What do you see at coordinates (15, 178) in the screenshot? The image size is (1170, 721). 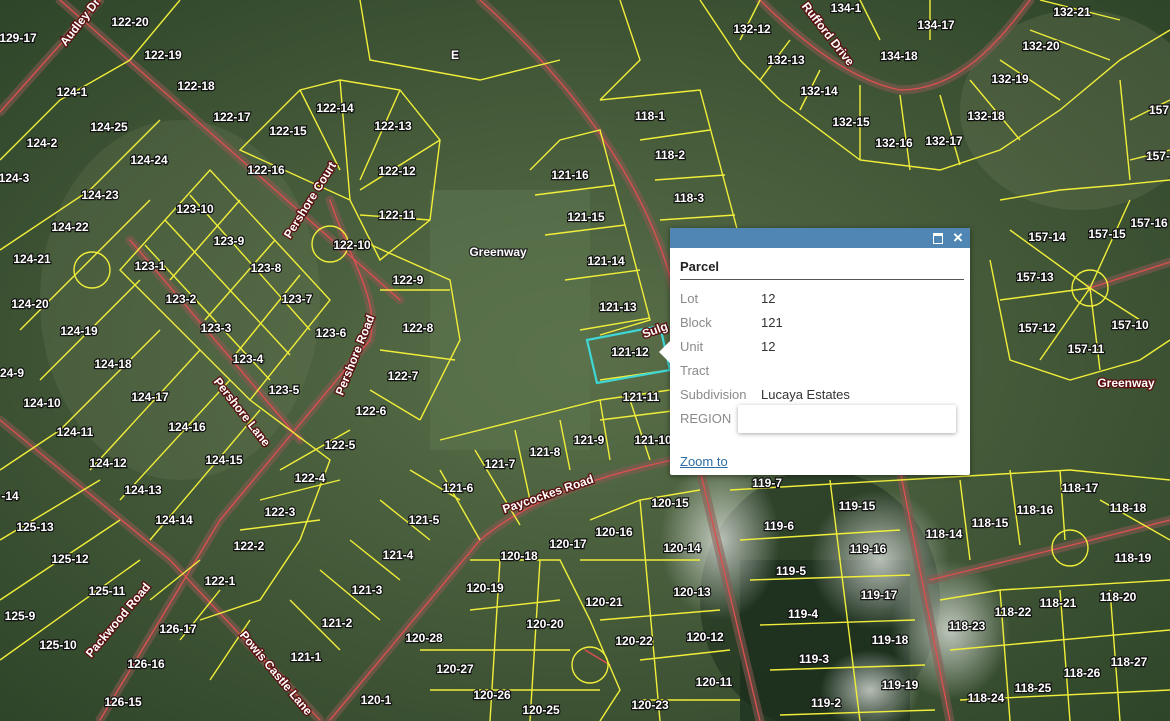 I see `parcel-label: 124-3` at bounding box center [15, 178].